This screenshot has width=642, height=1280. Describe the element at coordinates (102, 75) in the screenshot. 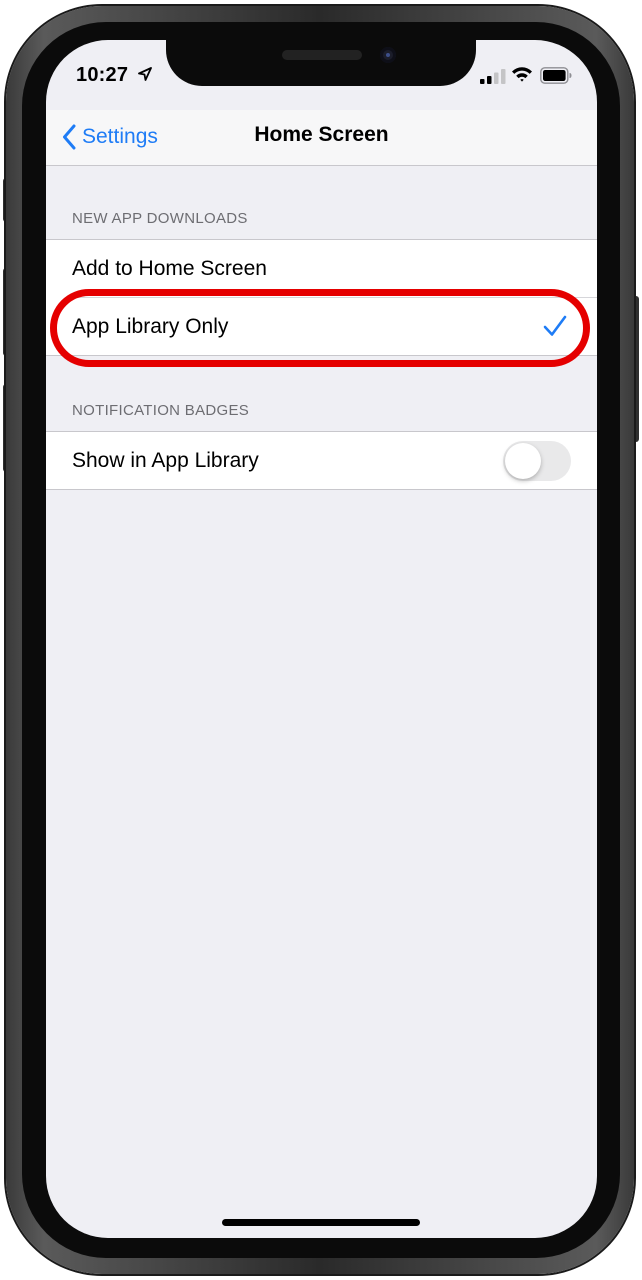

I see `status-time: 10:27` at that location.